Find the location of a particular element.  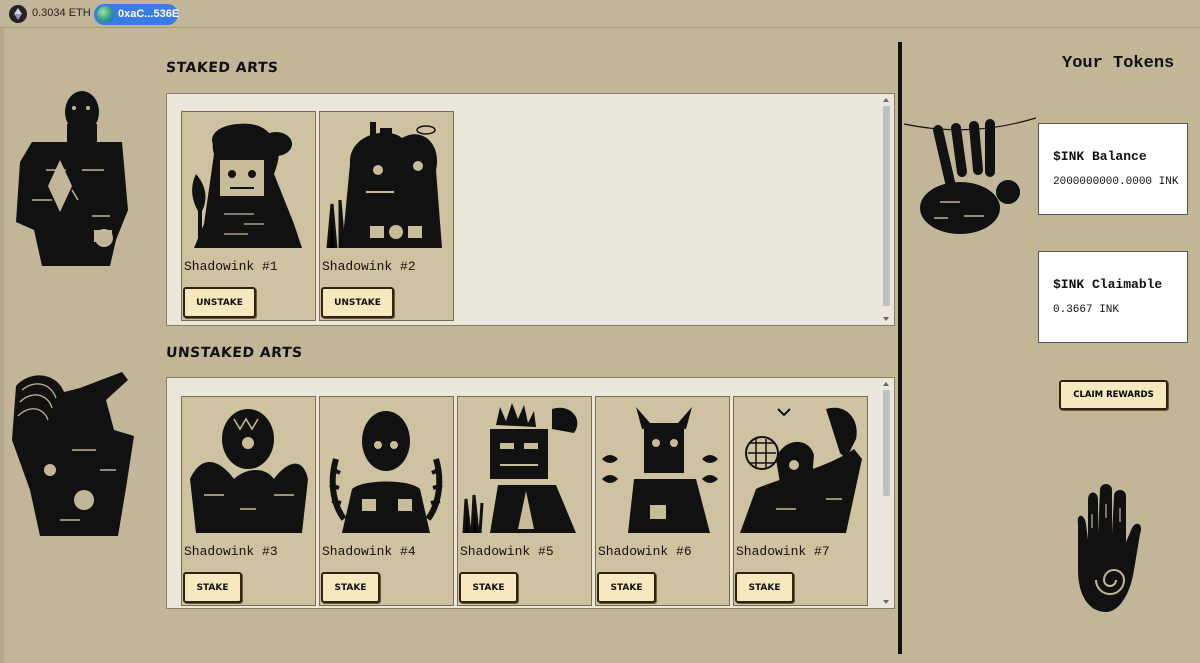

account-button: 0xaC...536E is located at coordinates (137, 14).